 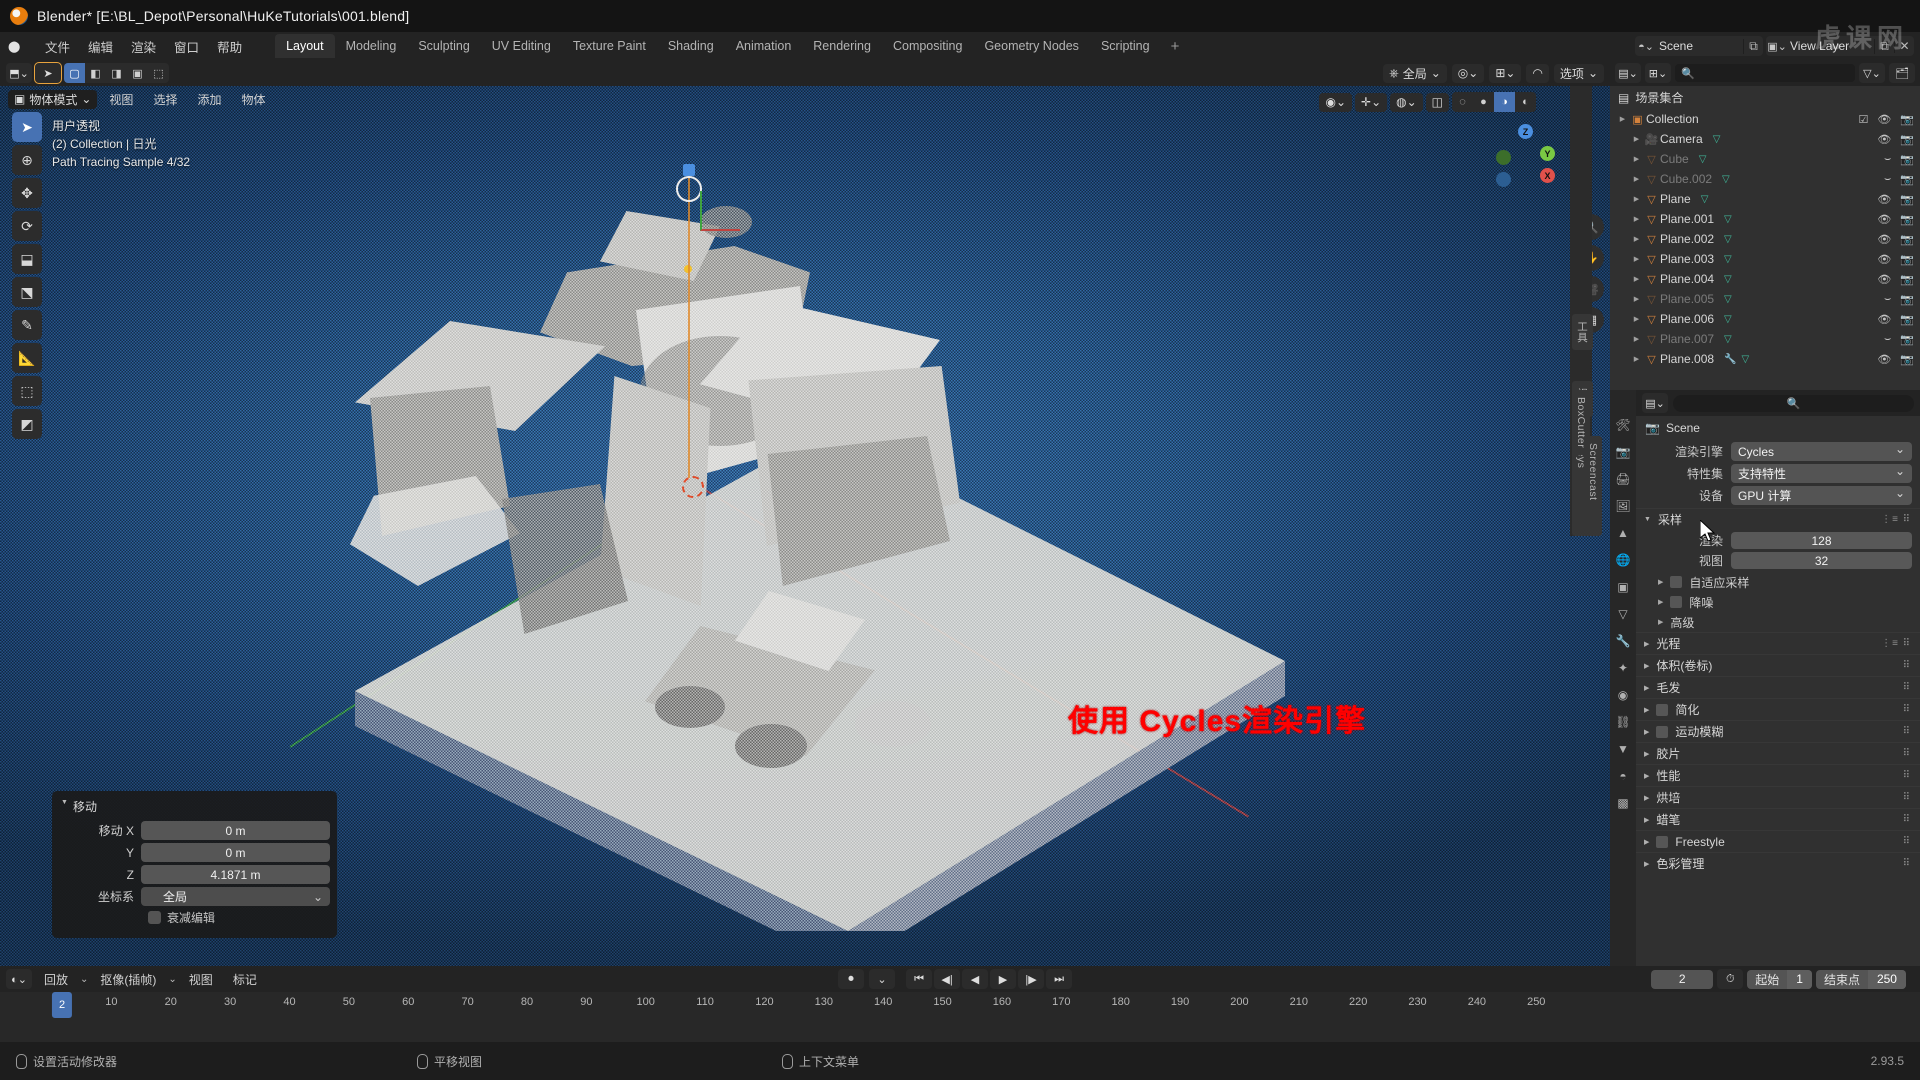 What do you see at coordinates (1662, 709) in the screenshot?
I see `section-enable-checkbox` at bounding box center [1662, 709].